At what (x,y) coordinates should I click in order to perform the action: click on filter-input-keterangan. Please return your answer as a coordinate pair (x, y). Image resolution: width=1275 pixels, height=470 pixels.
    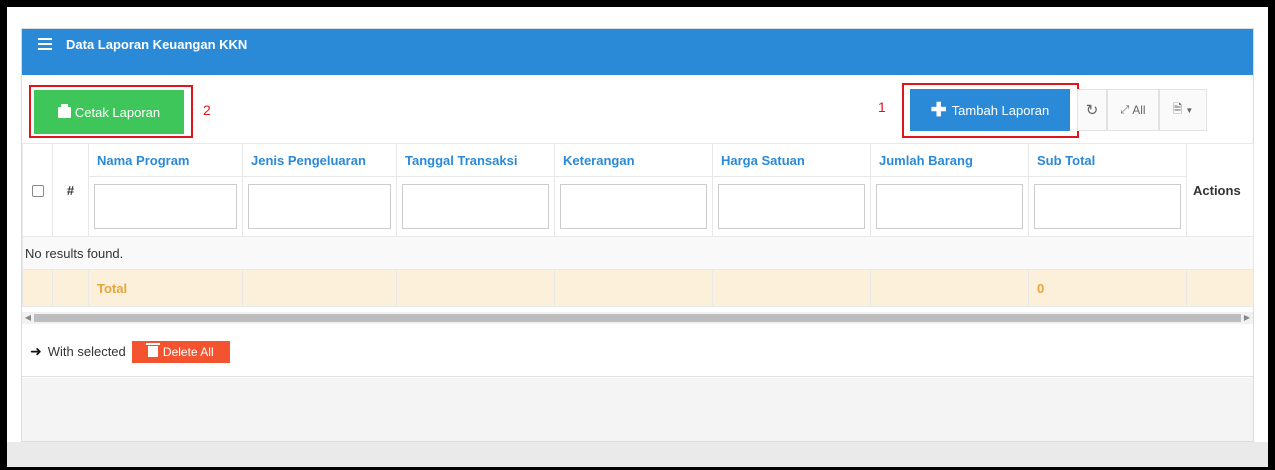
    Looking at the image, I should click on (633, 206).